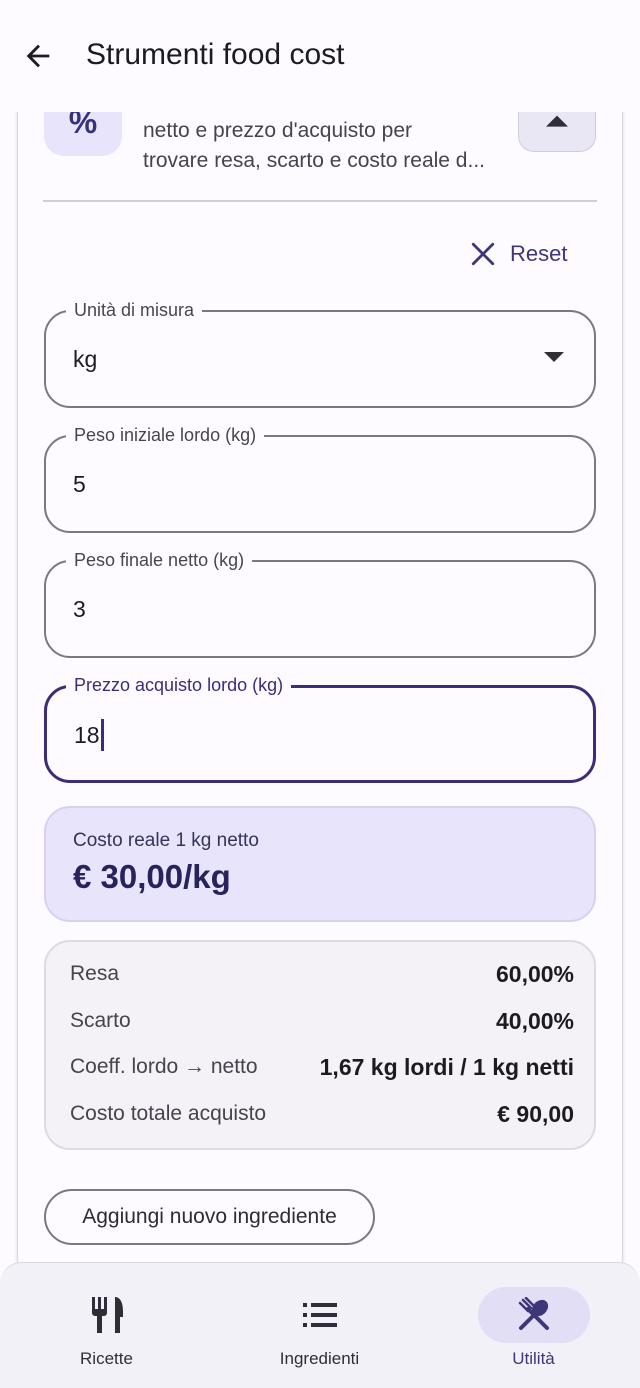 This screenshot has width=640, height=1388. Describe the element at coordinates (534, 1020) in the screenshot. I see `stat-value: 40,00%` at that location.